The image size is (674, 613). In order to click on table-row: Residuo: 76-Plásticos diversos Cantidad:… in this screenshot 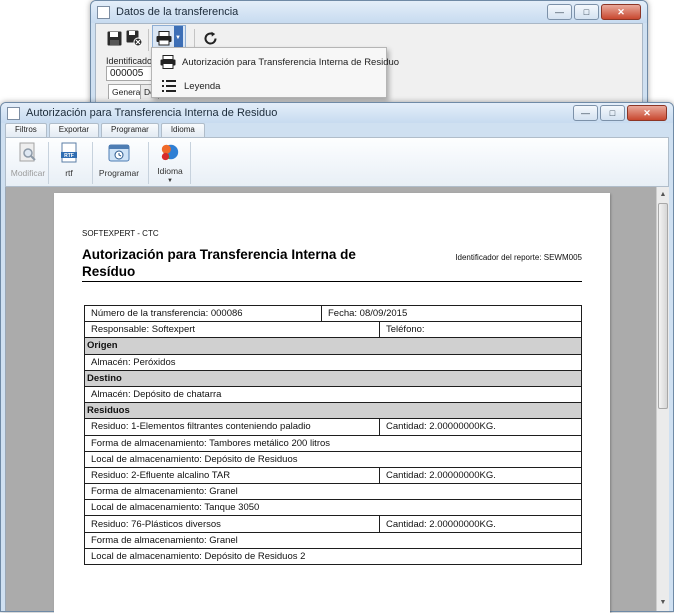, I will do `click(333, 524)`.